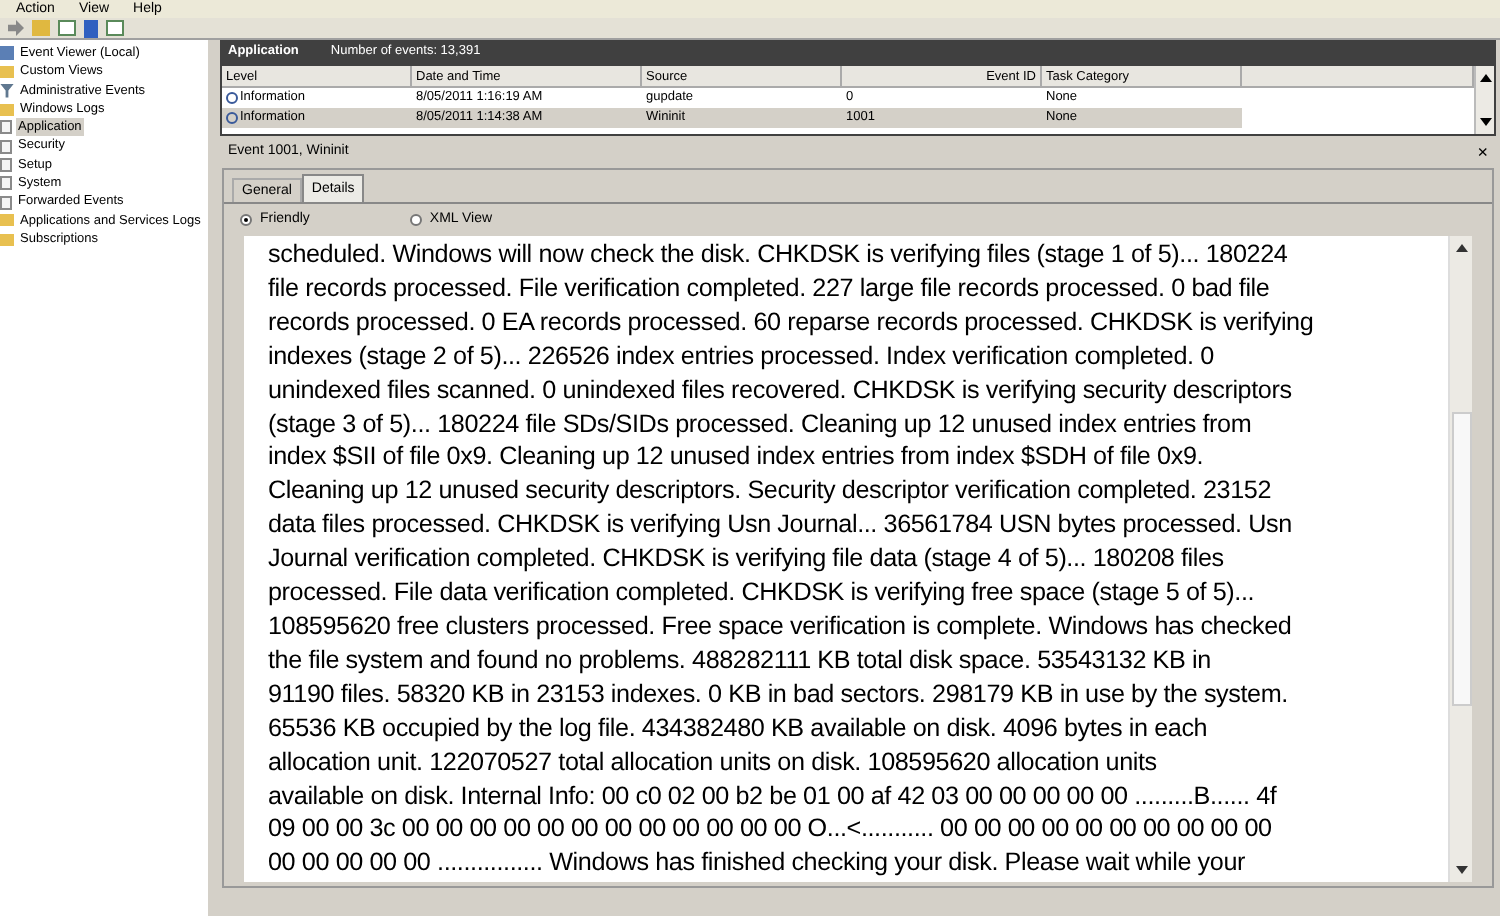 This screenshot has height=916, width=1500. Describe the element at coordinates (1482, 152) in the screenshot. I see `close-button: ×` at that location.